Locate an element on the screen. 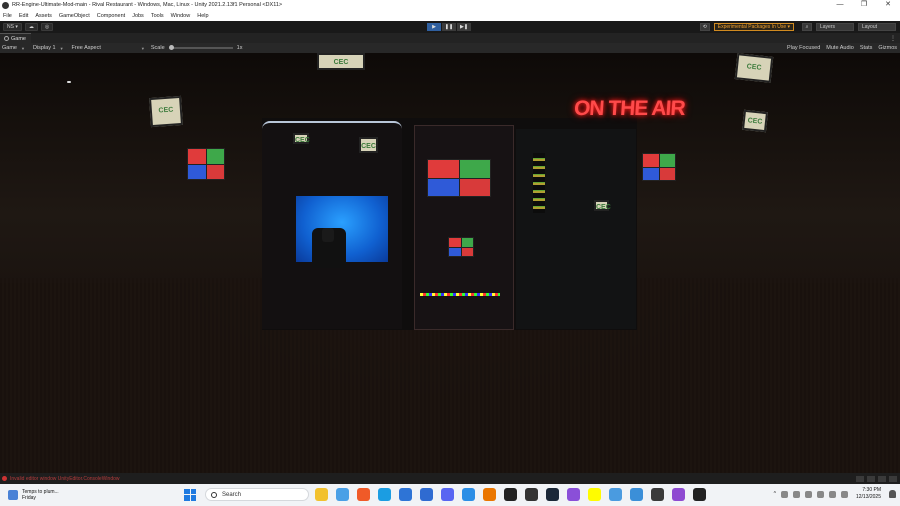 This screenshot has height=506, width=900. ceiling-light is located at coordinates (69, 82).